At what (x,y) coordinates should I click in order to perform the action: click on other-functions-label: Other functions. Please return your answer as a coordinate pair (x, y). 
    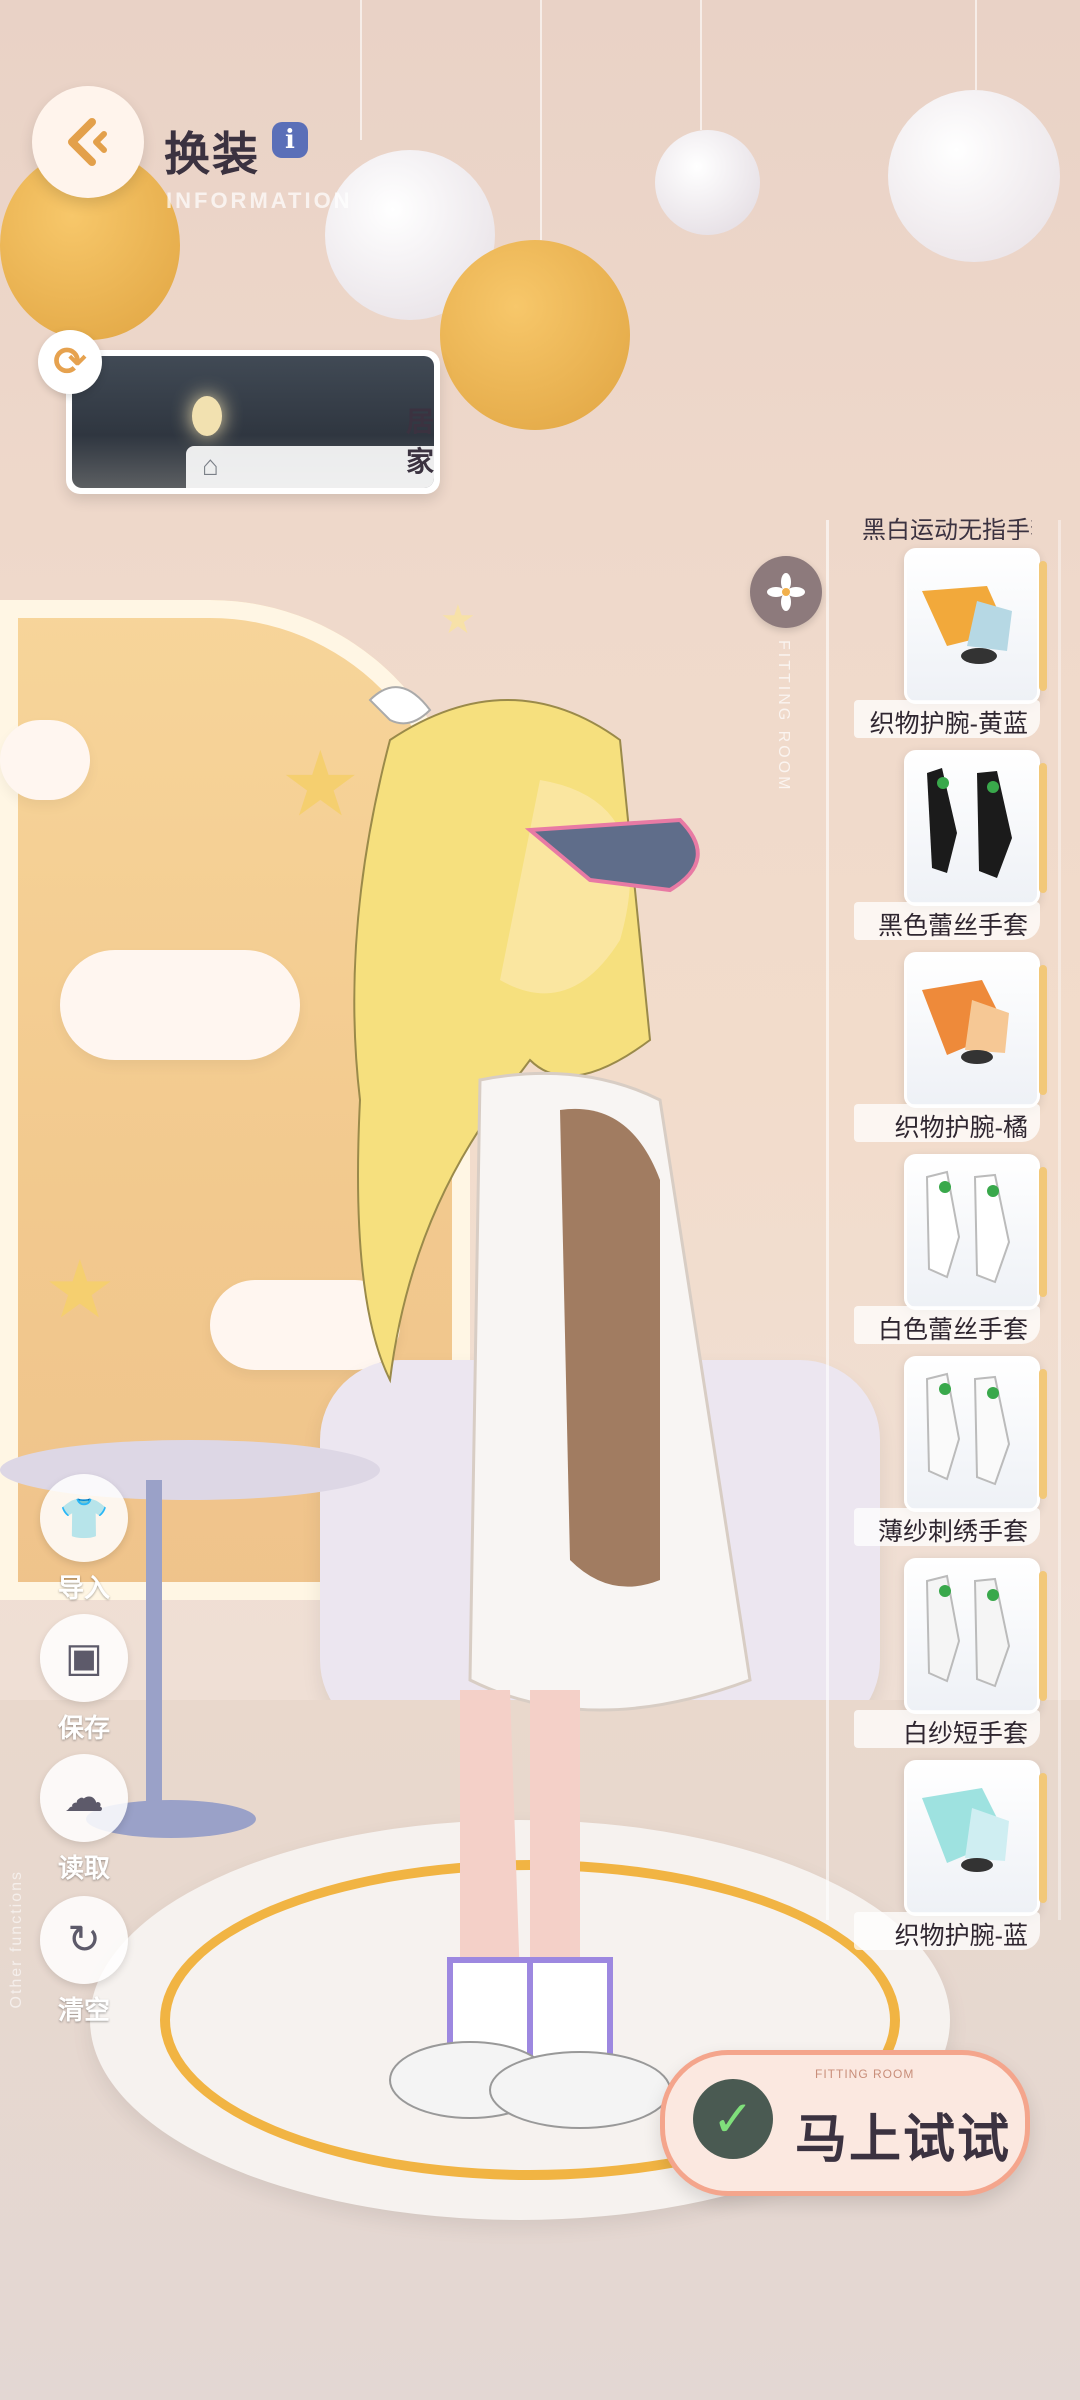
    Looking at the image, I should click on (16, 1939).